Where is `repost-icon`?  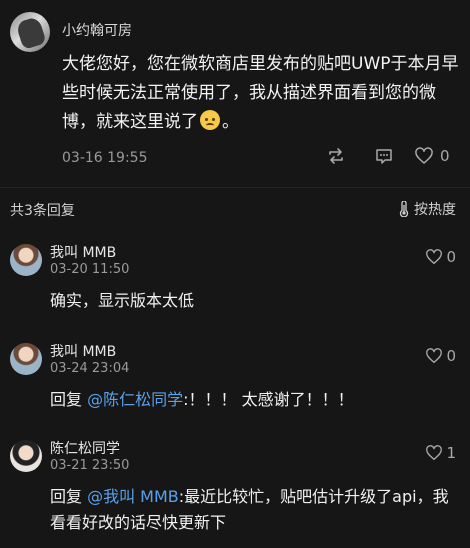 repost-icon is located at coordinates (336, 156).